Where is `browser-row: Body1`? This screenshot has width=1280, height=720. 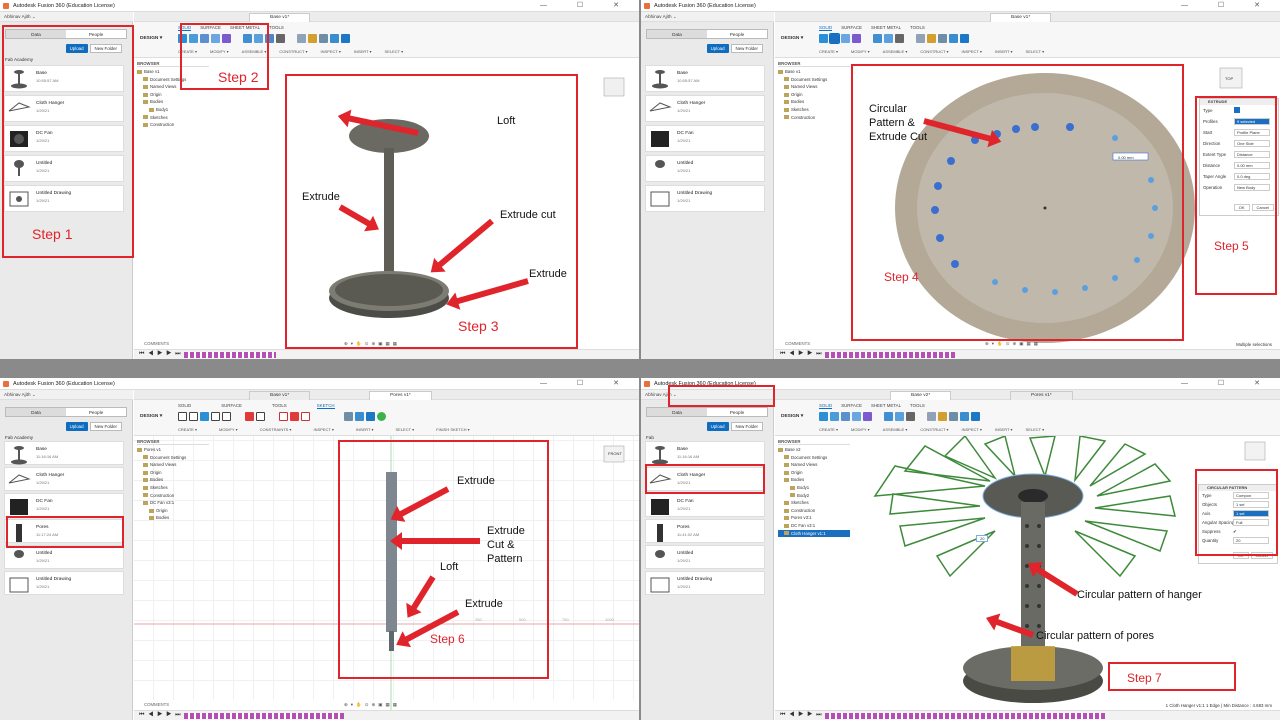 browser-row: Body1 is located at coordinates (814, 488).